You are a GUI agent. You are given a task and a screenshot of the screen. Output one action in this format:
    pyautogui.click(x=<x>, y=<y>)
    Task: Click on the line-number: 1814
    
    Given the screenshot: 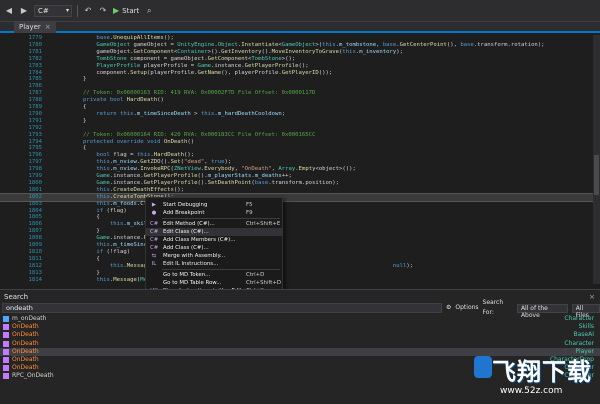 What is the action you would take?
    pyautogui.click(x=35, y=279)
    